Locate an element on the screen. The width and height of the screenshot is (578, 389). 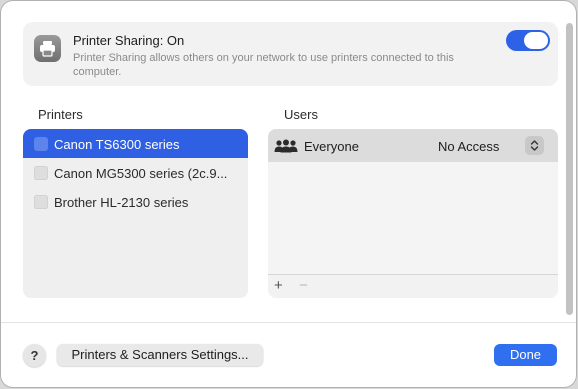
users-footer-bar: + − is located at coordinates (413, 286).